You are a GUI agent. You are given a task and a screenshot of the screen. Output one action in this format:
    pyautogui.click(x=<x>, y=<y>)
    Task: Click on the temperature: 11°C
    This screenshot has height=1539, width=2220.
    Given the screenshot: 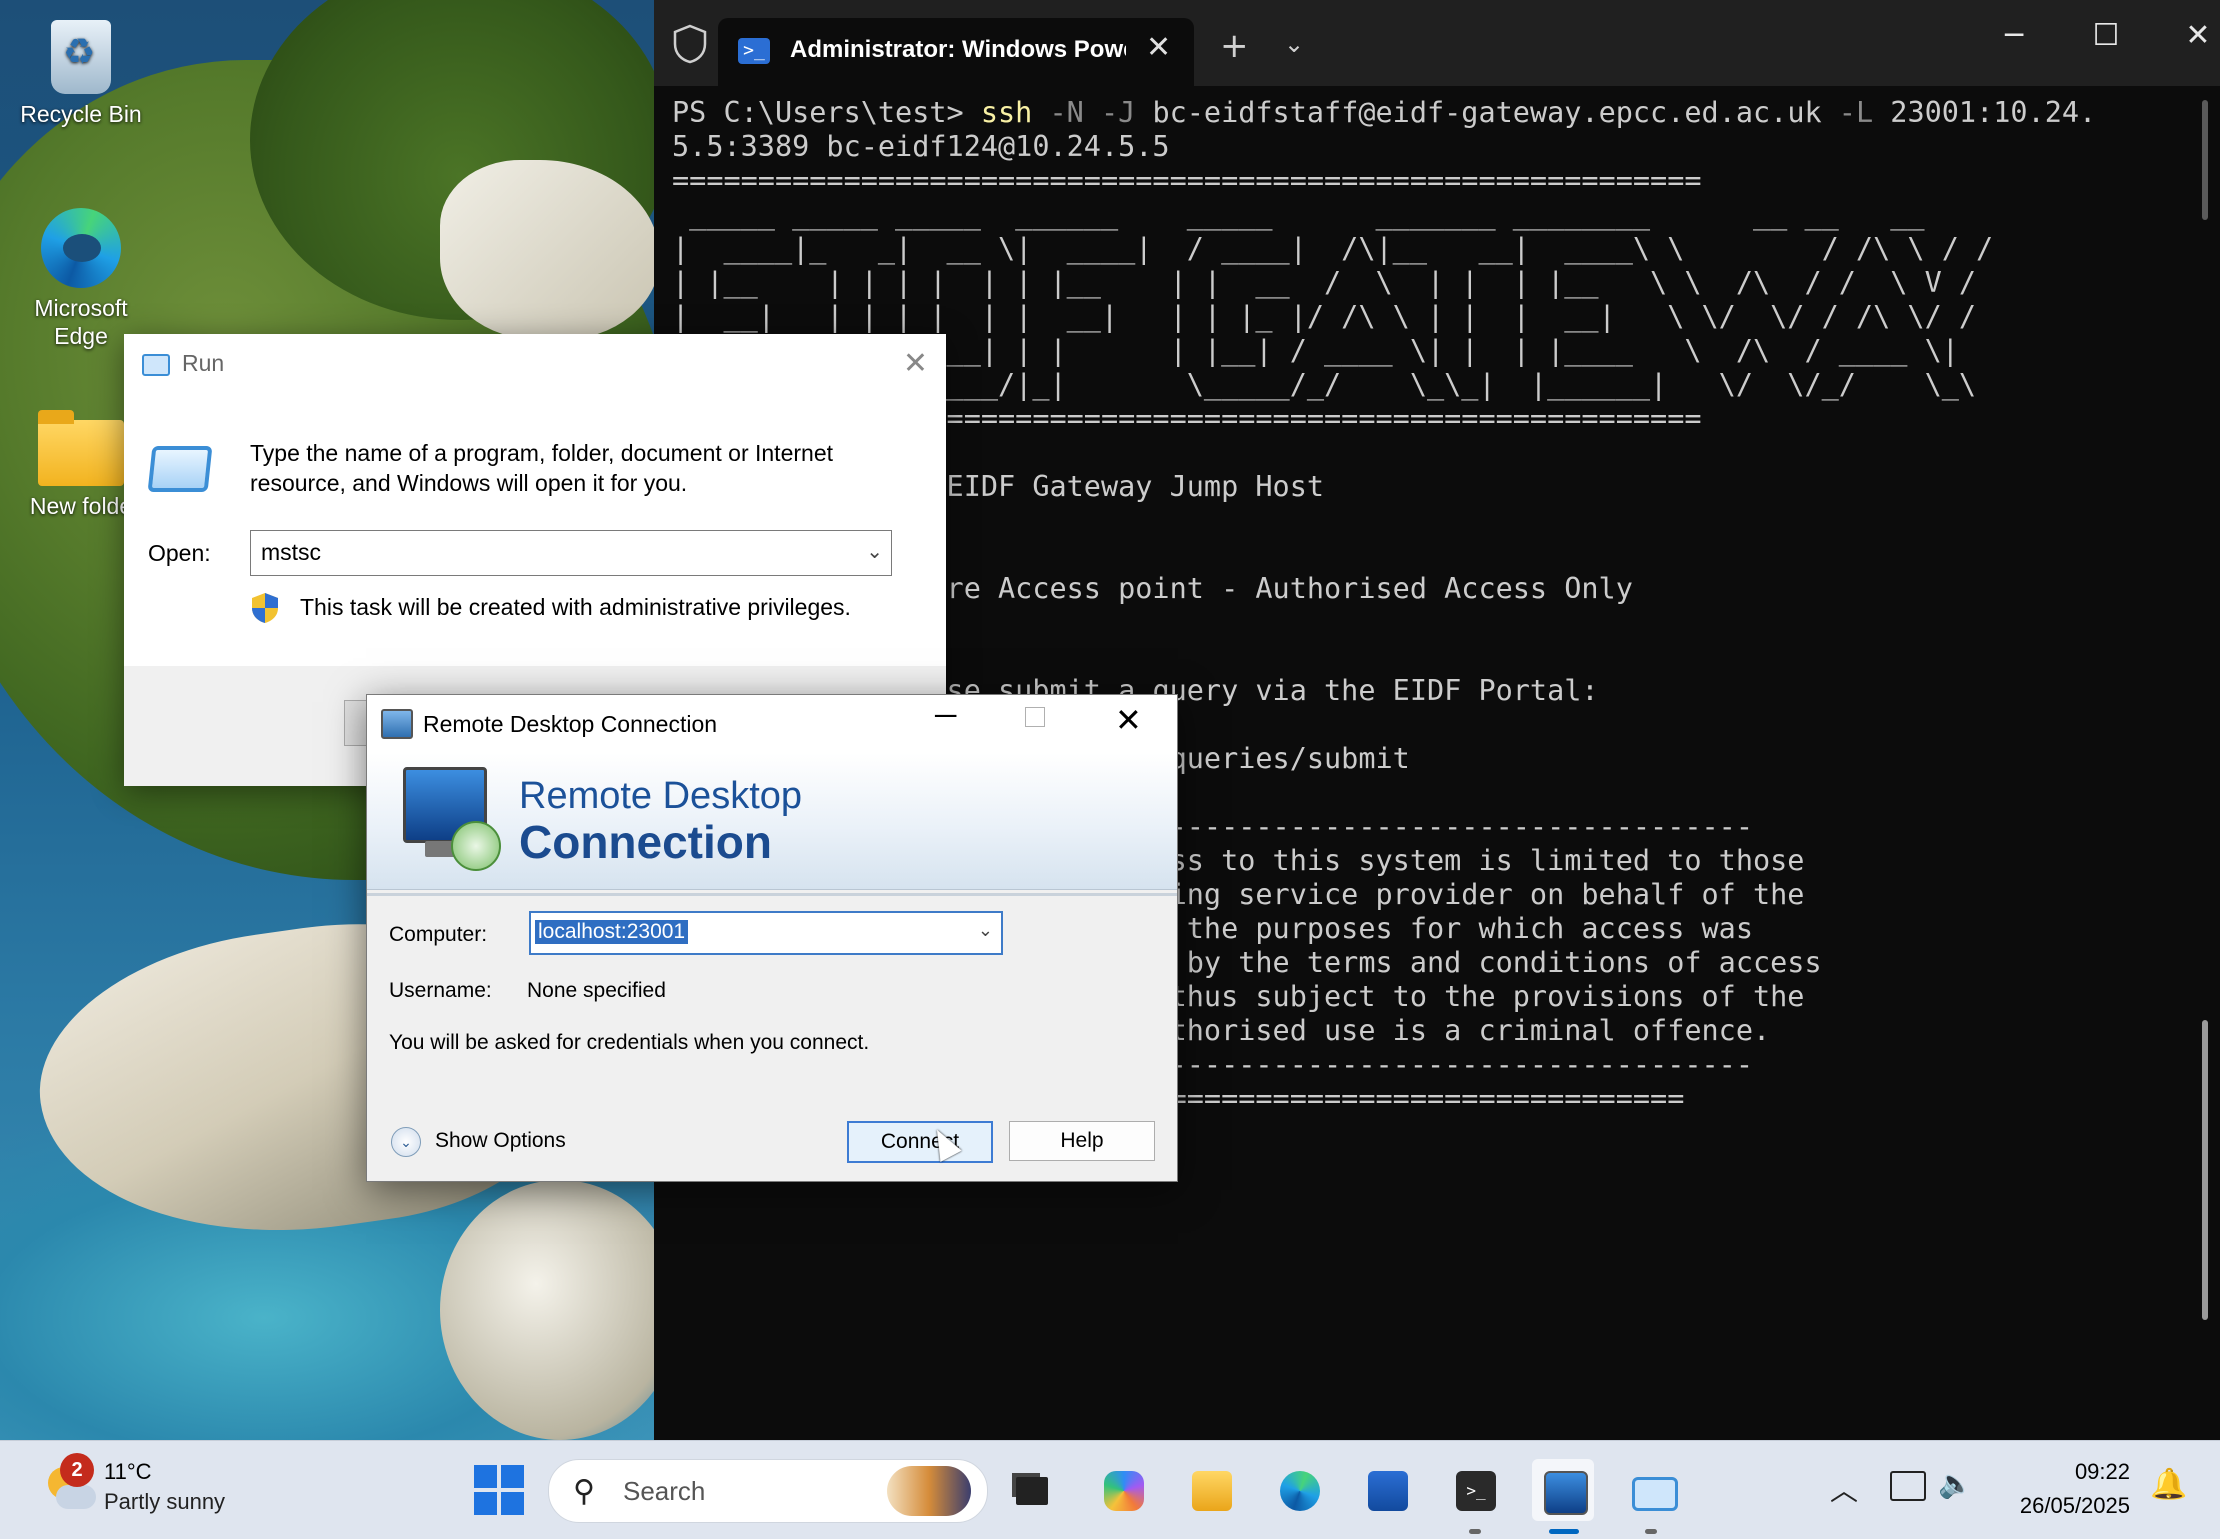 What is the action you would take?
    pyautogui.click(x=128, y=1472)
    